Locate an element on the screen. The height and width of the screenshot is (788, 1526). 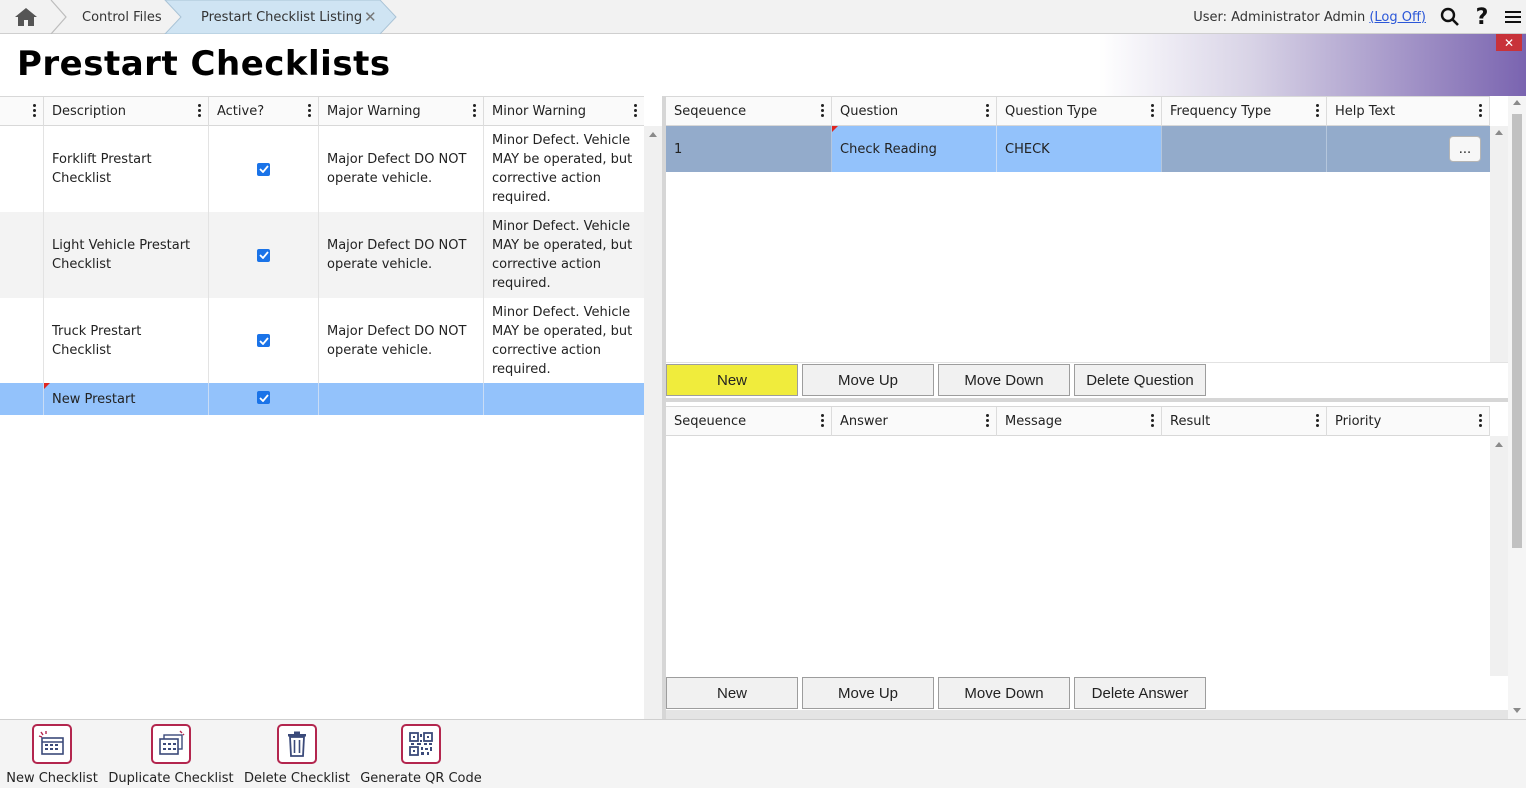
breadcrumb-control-files: Control Files is located at coordinates (122, 17).